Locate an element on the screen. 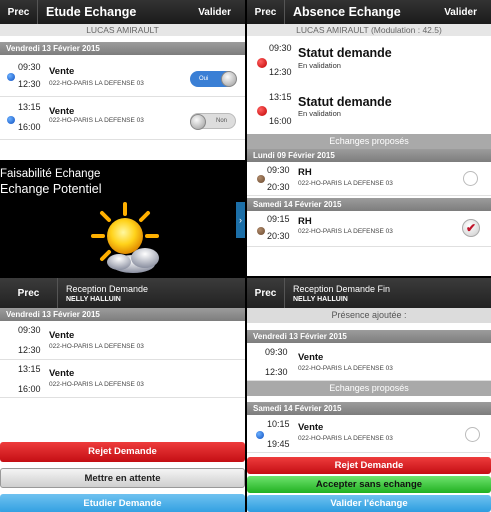 Image resolution: width=491 pixels, height=512 pixels. faisabilite-screen: Faisabilité Echange Echange Potentiel › is located at coordinates (122, 219).